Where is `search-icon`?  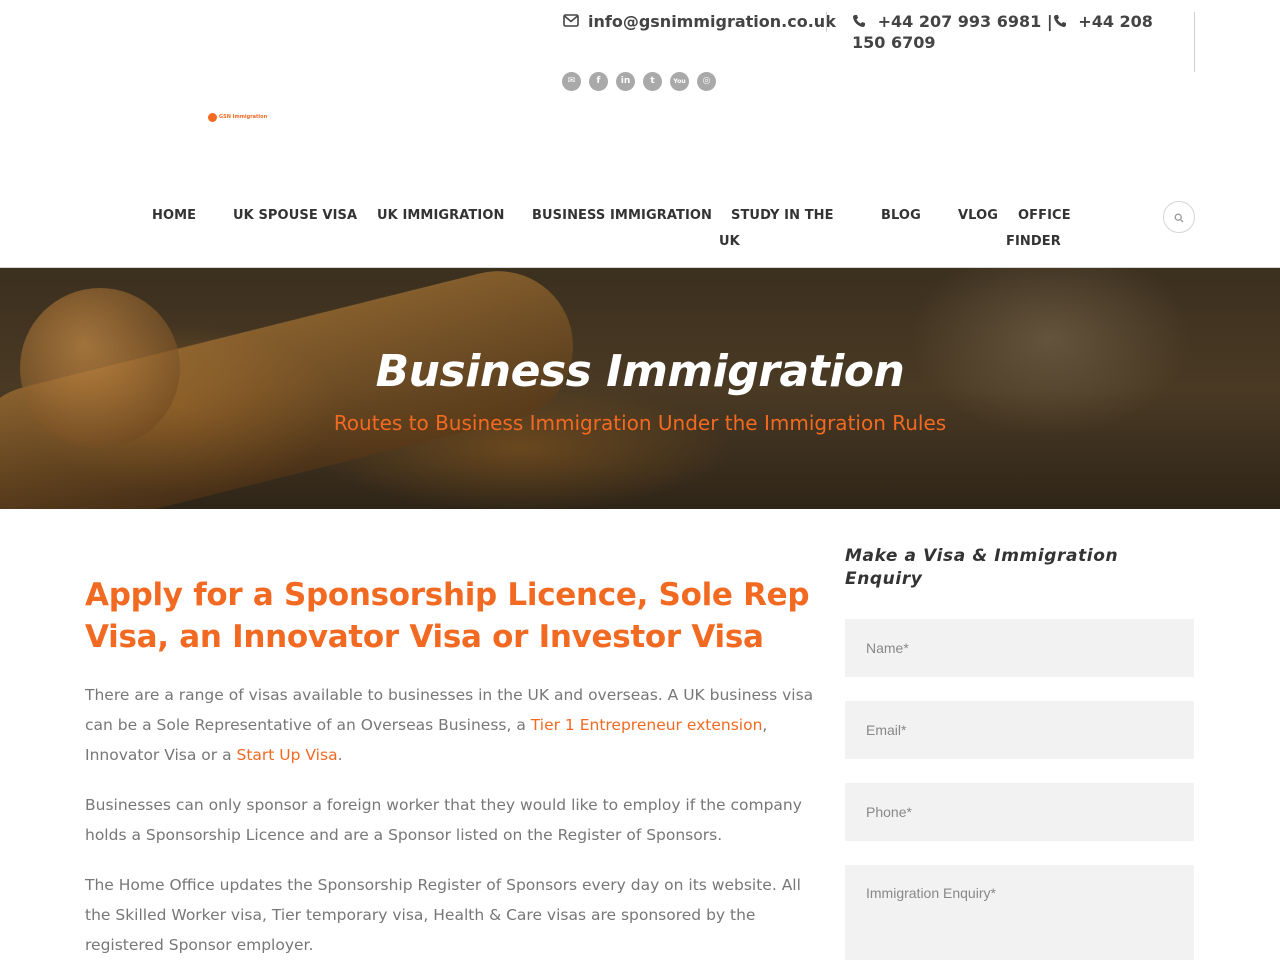
search-icon is located at coordinates (1179, 217).